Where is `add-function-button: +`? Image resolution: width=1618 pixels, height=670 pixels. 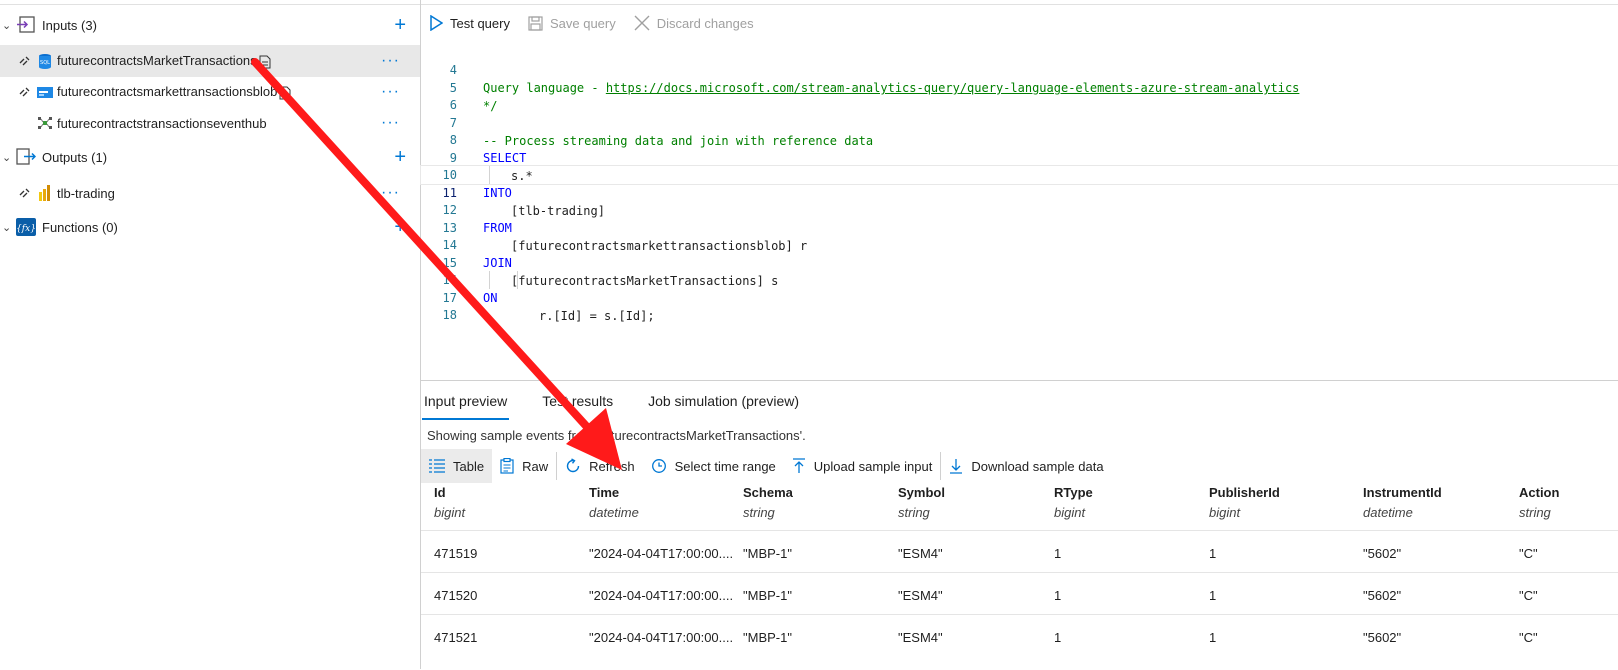
add-function-button: + is located at coordinates (400, 227).